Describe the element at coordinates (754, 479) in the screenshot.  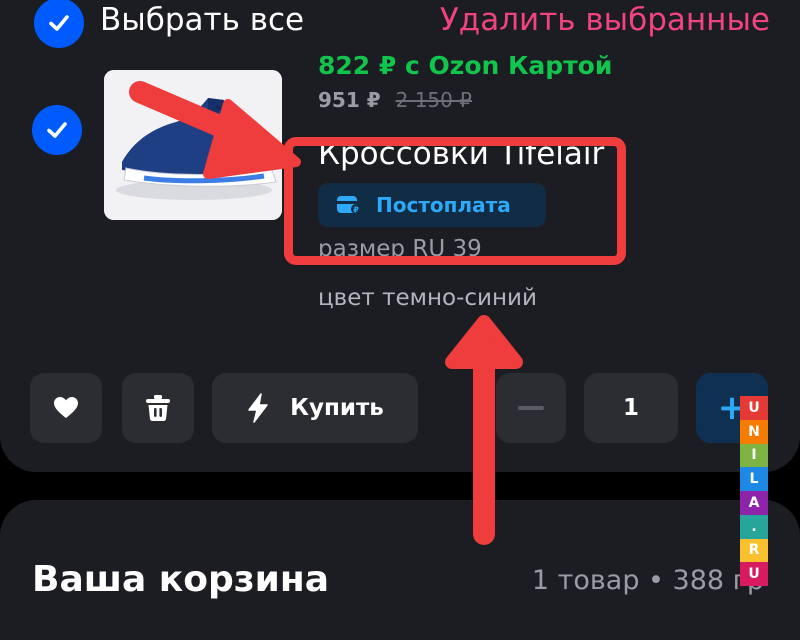
I see `watermark-letter: L` at that location.